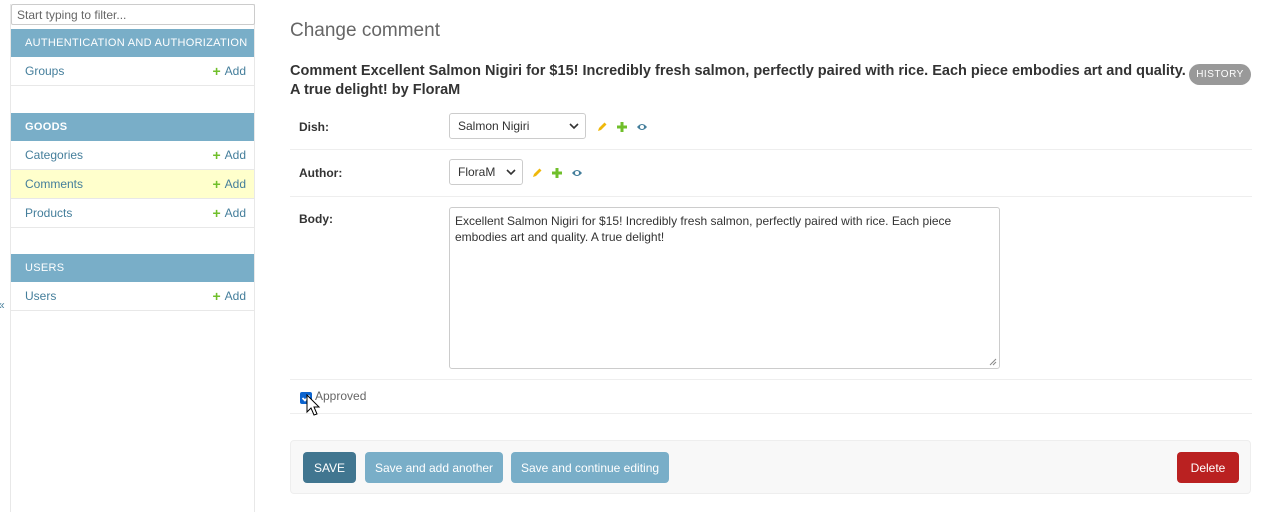 This screenshot has height=512, width=1280. What do you see at coordinates (1220, 74) in the screenshot?
I see `history-button: HISTORY` at bounding box center [1220, 74].